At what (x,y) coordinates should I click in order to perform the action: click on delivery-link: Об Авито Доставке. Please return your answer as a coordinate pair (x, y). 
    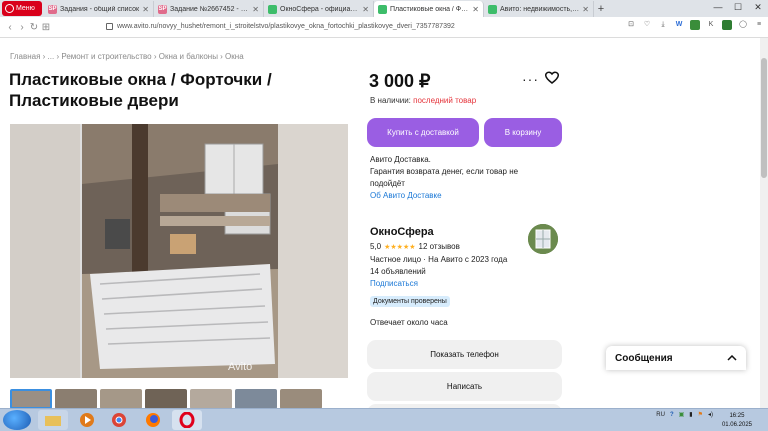
    Looking at the image, I should click on (406, 195).